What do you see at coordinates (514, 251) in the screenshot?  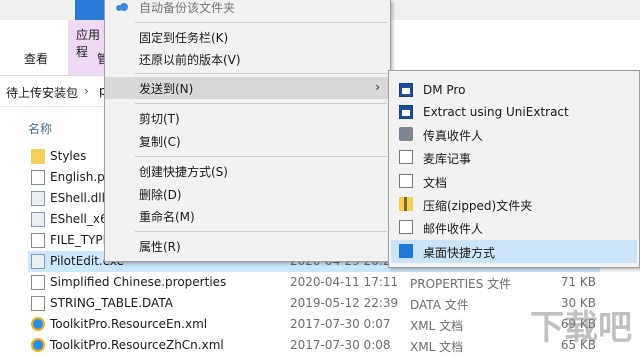 I see `submenu-item: 桌面快捷方式` at bounding box center [514, 251].